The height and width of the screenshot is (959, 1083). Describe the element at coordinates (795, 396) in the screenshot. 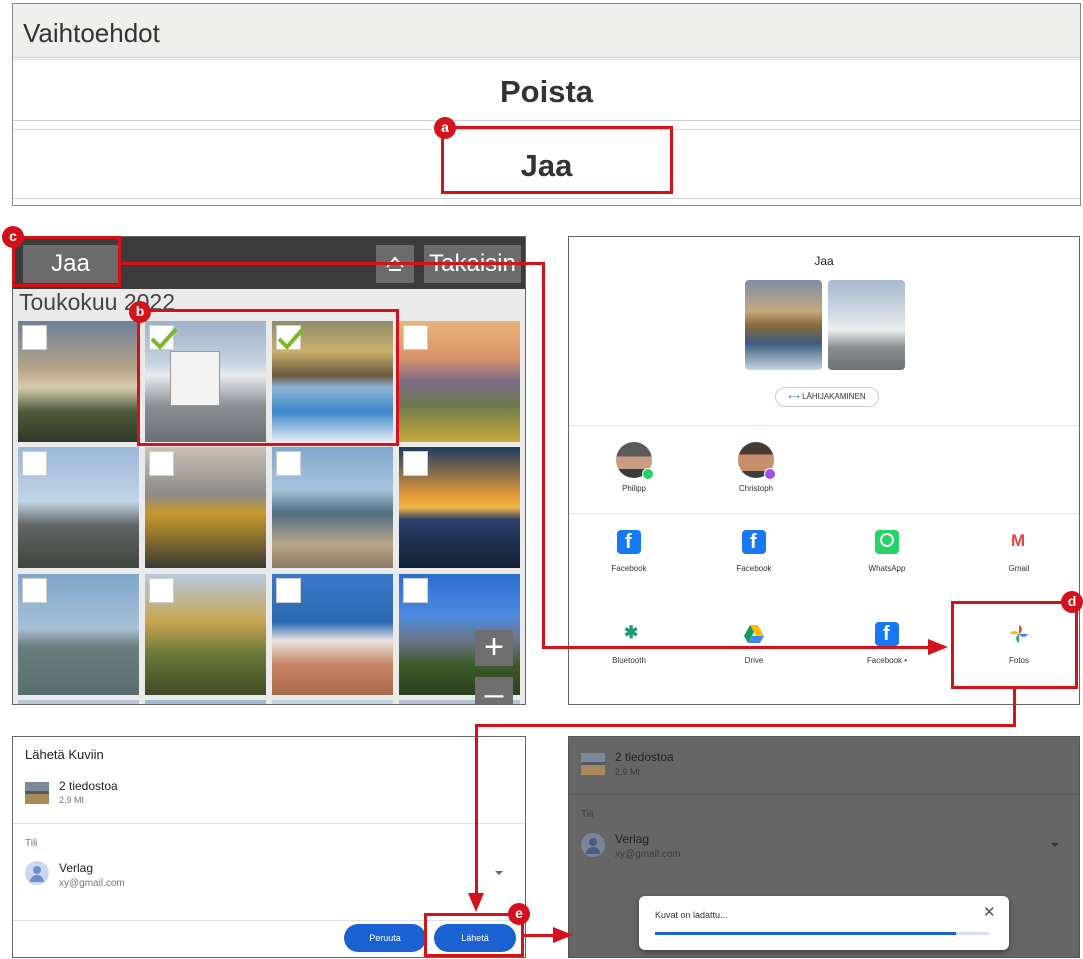

I see `nearby-share-icon: ⟷` at that location.